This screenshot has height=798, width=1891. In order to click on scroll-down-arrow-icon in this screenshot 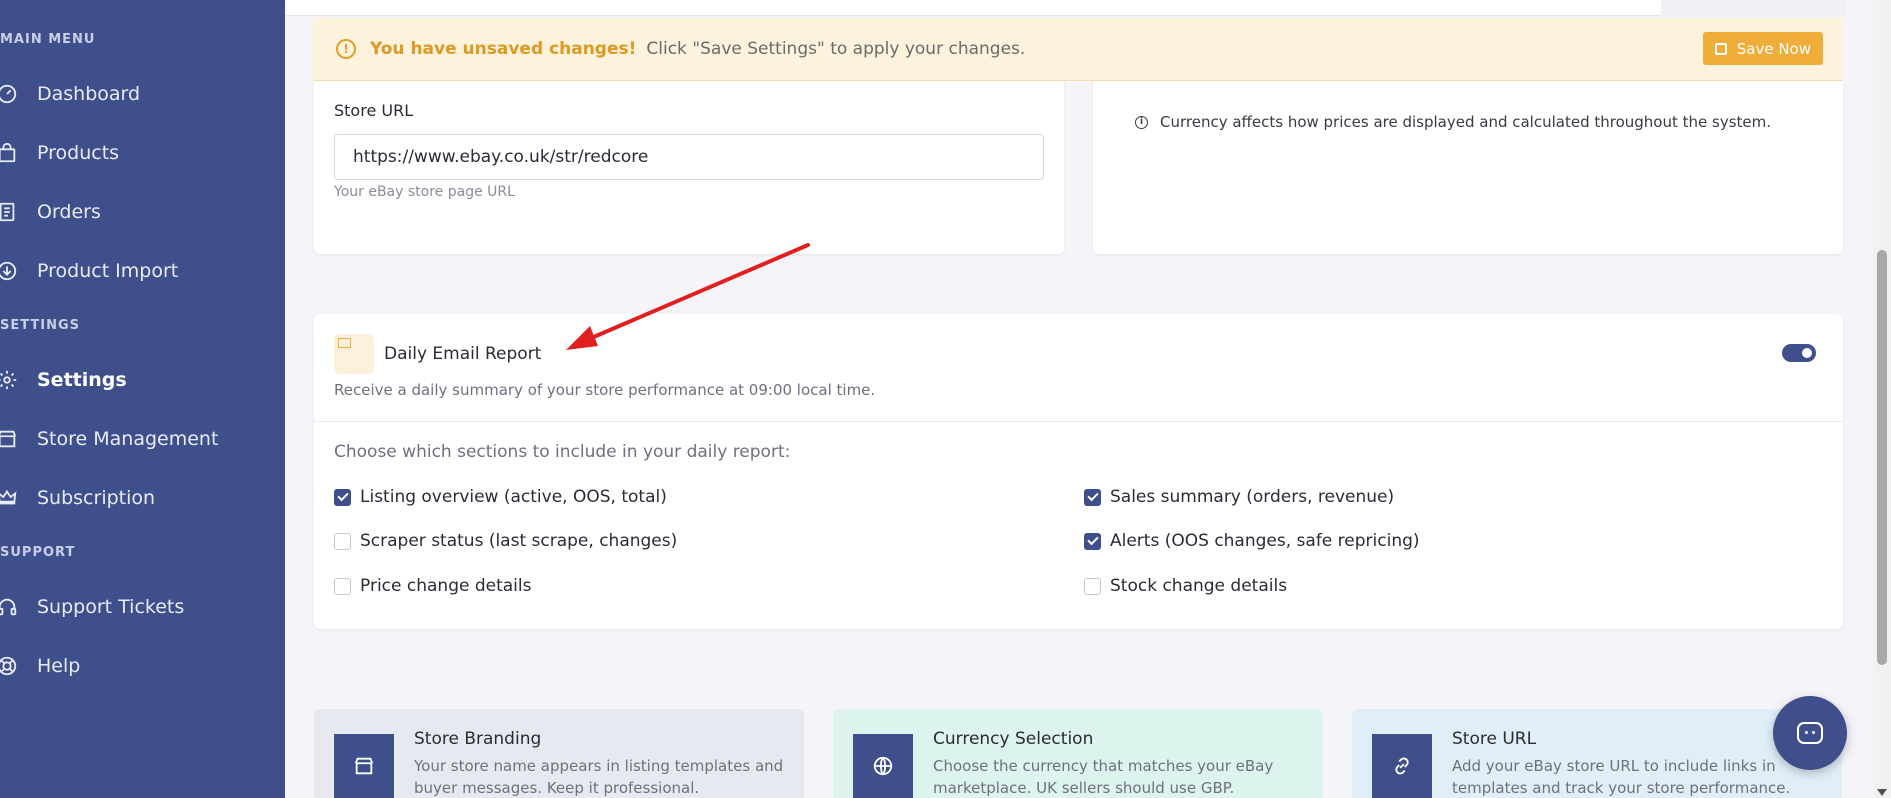, I will do `click(1882, 792)`.